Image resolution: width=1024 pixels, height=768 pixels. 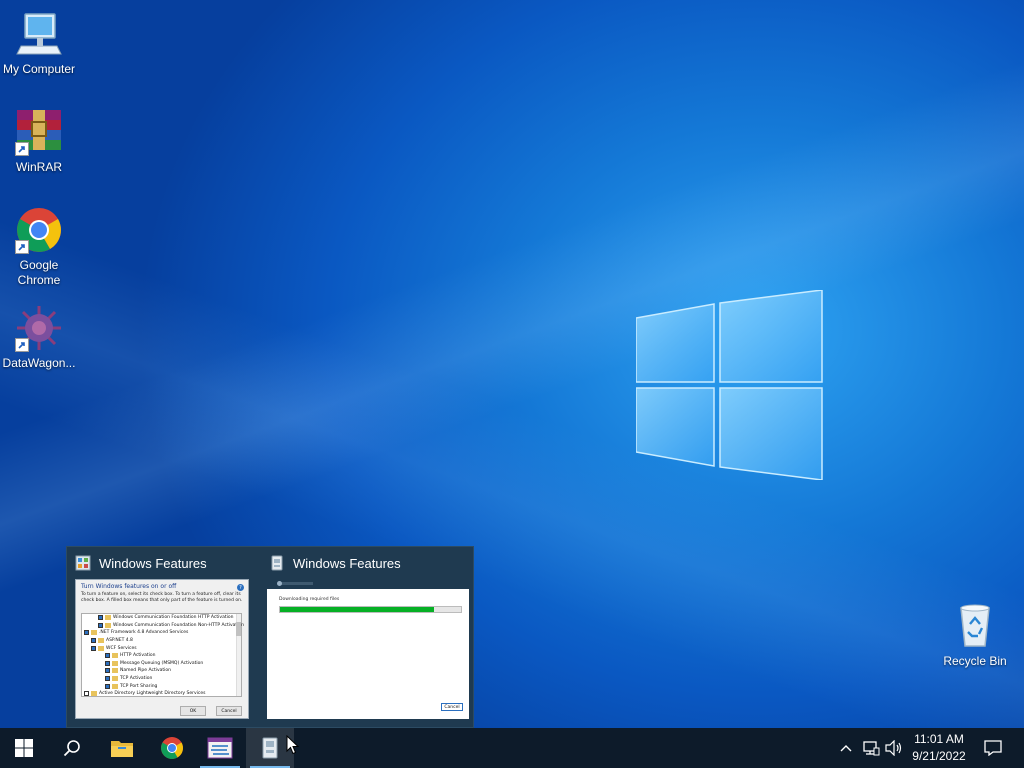 I want to click on windows-start-icon, so click(x=24, y=748).